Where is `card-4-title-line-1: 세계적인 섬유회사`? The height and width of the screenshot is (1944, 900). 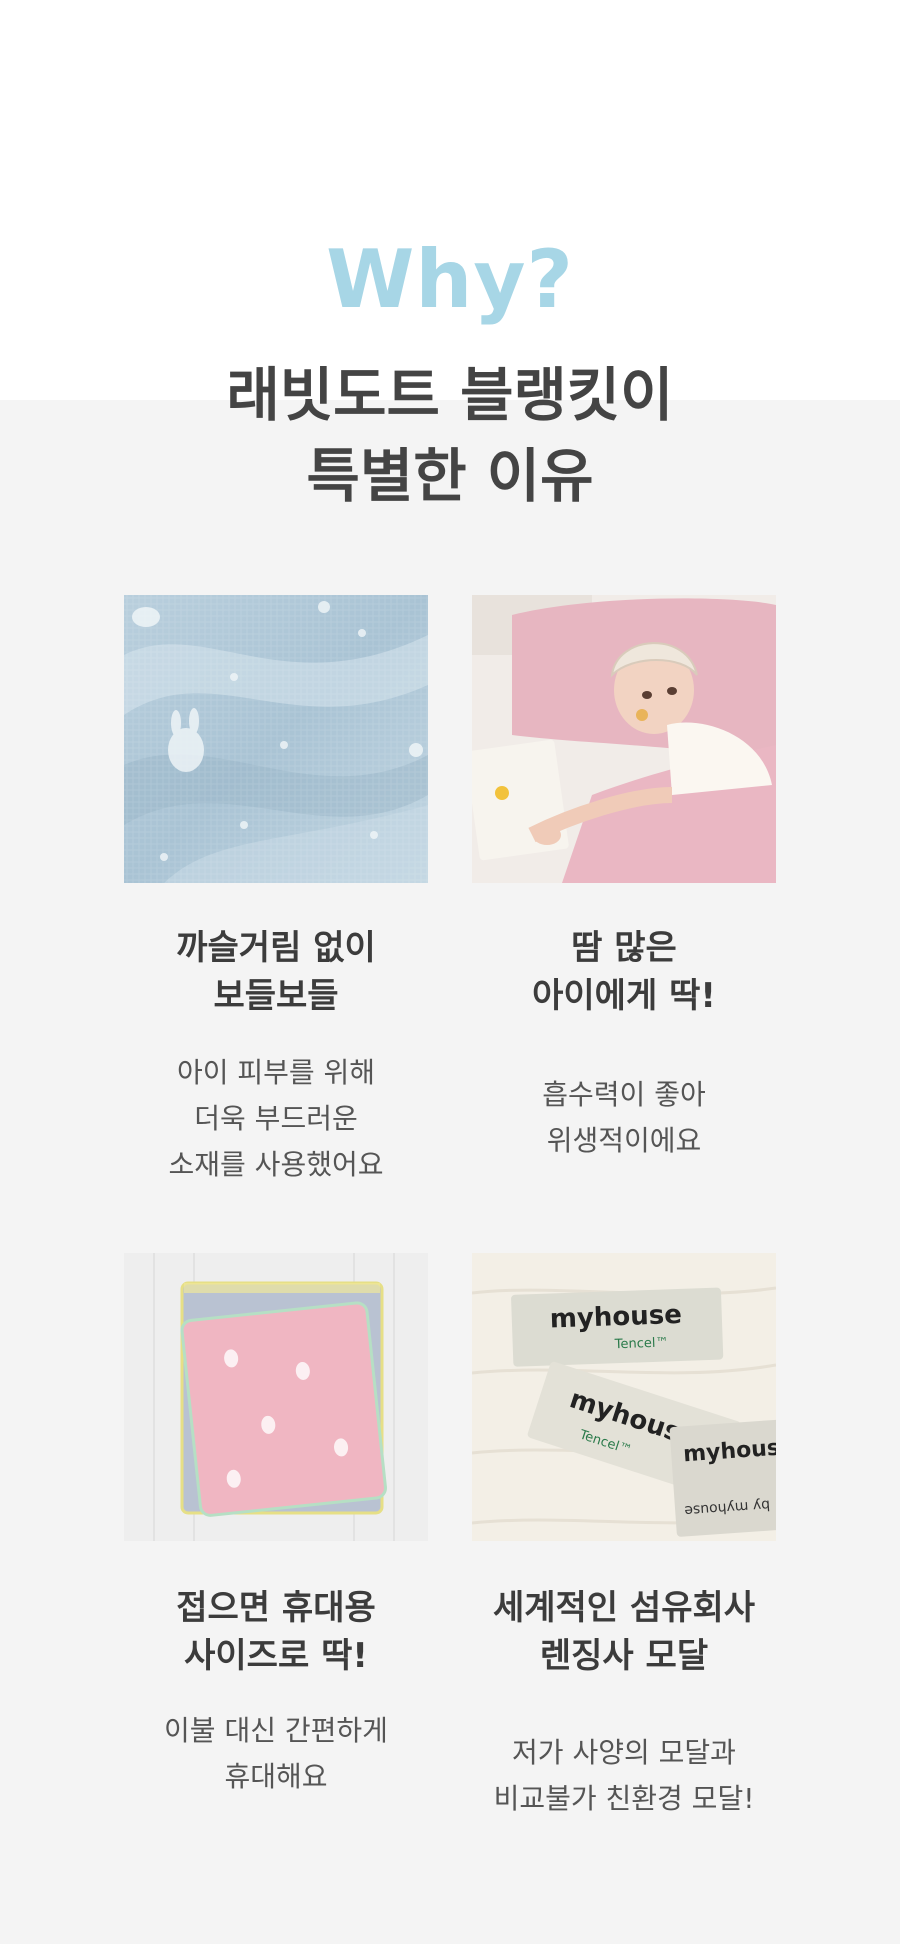
card-4-title-line-1: 세계적인 섬유회사 is located at coordinates (624, 1608).